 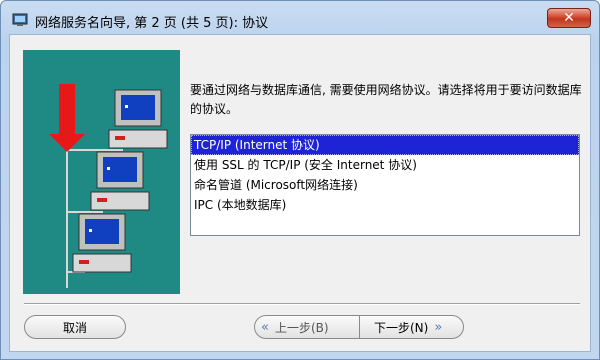 What do you see at coordinates (20, 19) in the screenshot?
I see `app-icon` at bounding box center [20, 19].